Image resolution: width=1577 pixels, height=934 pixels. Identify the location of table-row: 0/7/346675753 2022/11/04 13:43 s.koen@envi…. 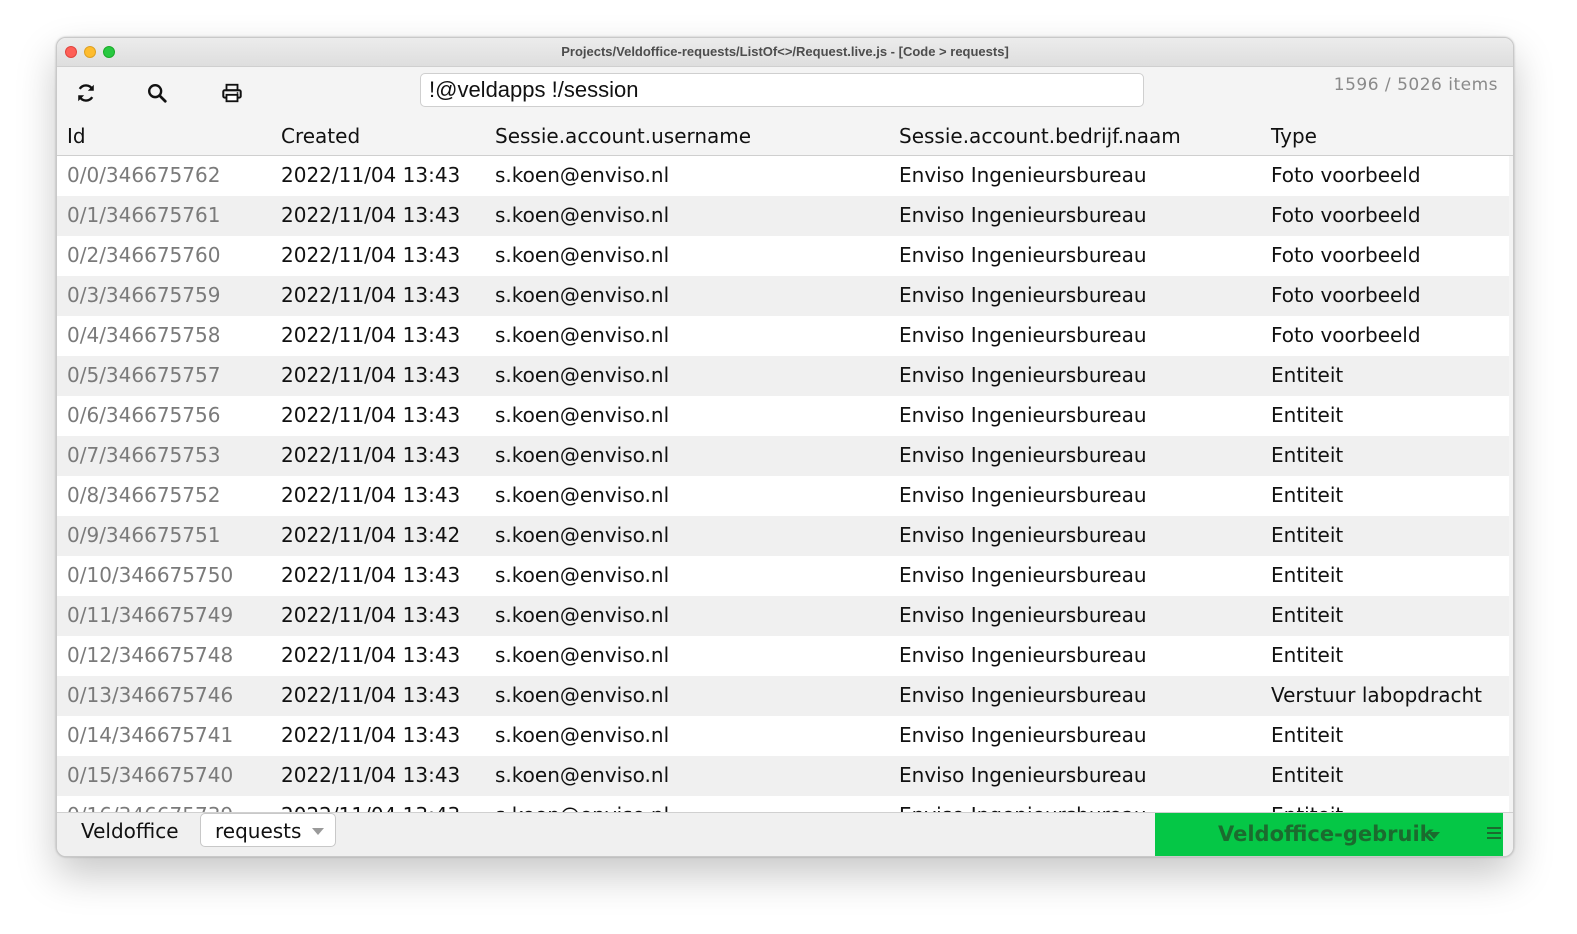
(783, 456).